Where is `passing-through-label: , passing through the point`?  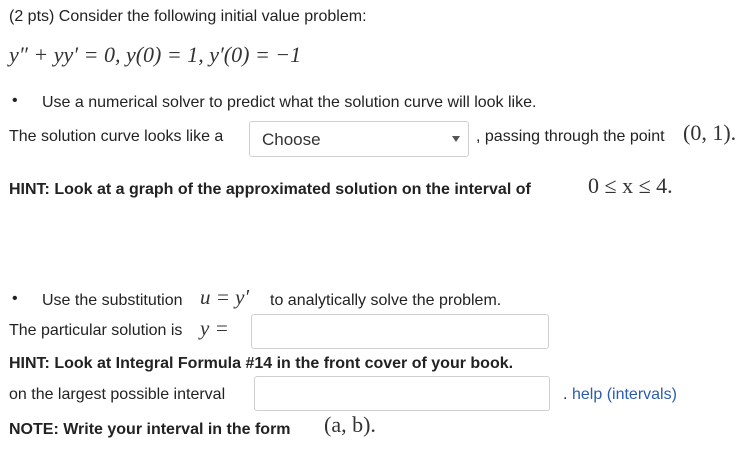 passing-through-label: , passing through the point is located at coordinates (570, 136).